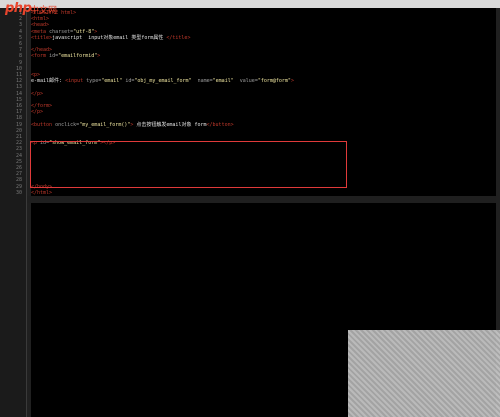  I want to click on logo-brand: php, so click(18, 8).